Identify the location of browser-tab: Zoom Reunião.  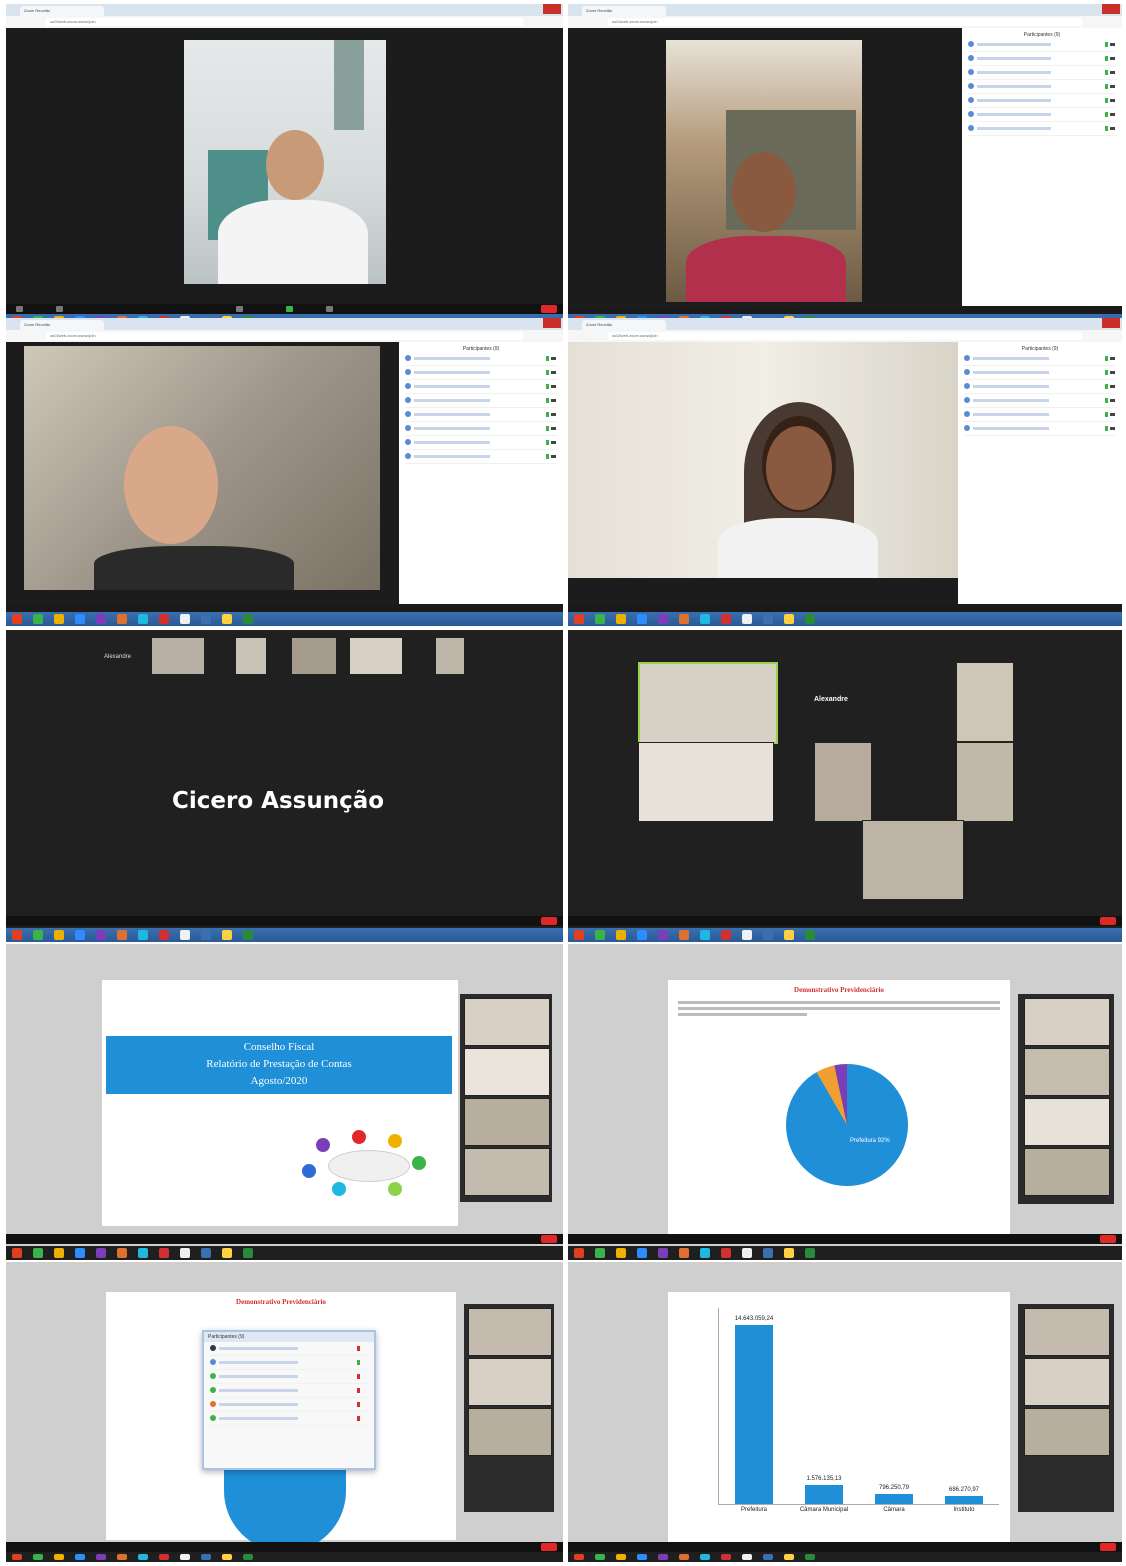
(624, 325).